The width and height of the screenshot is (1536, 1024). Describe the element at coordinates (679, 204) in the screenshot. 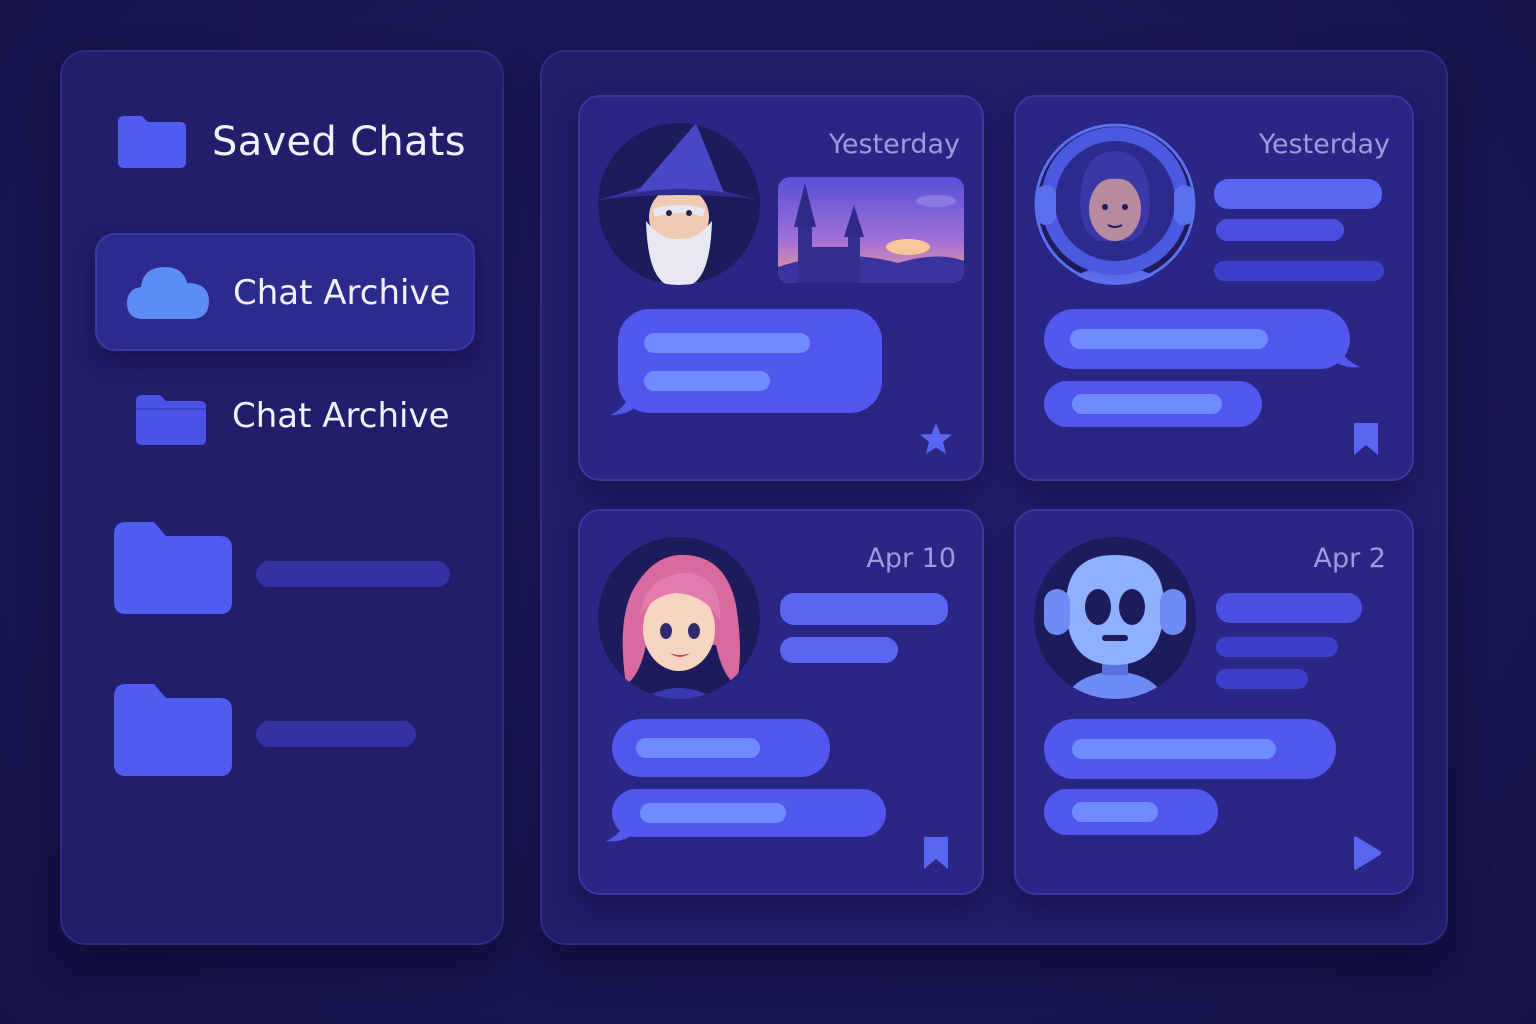

I see `wizard-avatar` at that location.